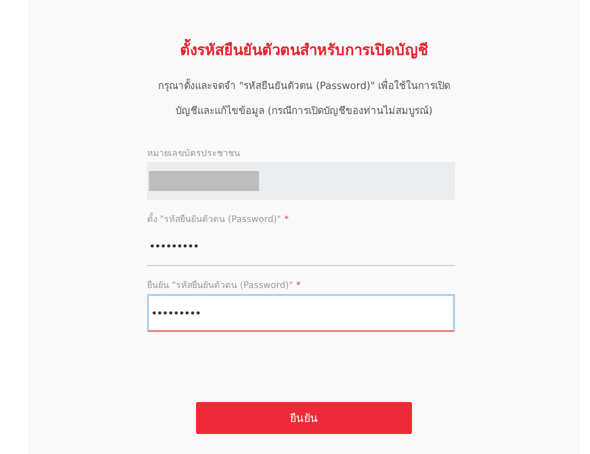 The height and width of the screenshot is (454, 590). Describe the element at coordinates (304, 50) in the screenshot. I see `page-title: ตั้งรหัสยืนยันตัวตนสำหรับการเปิดบัญชี` at that location.